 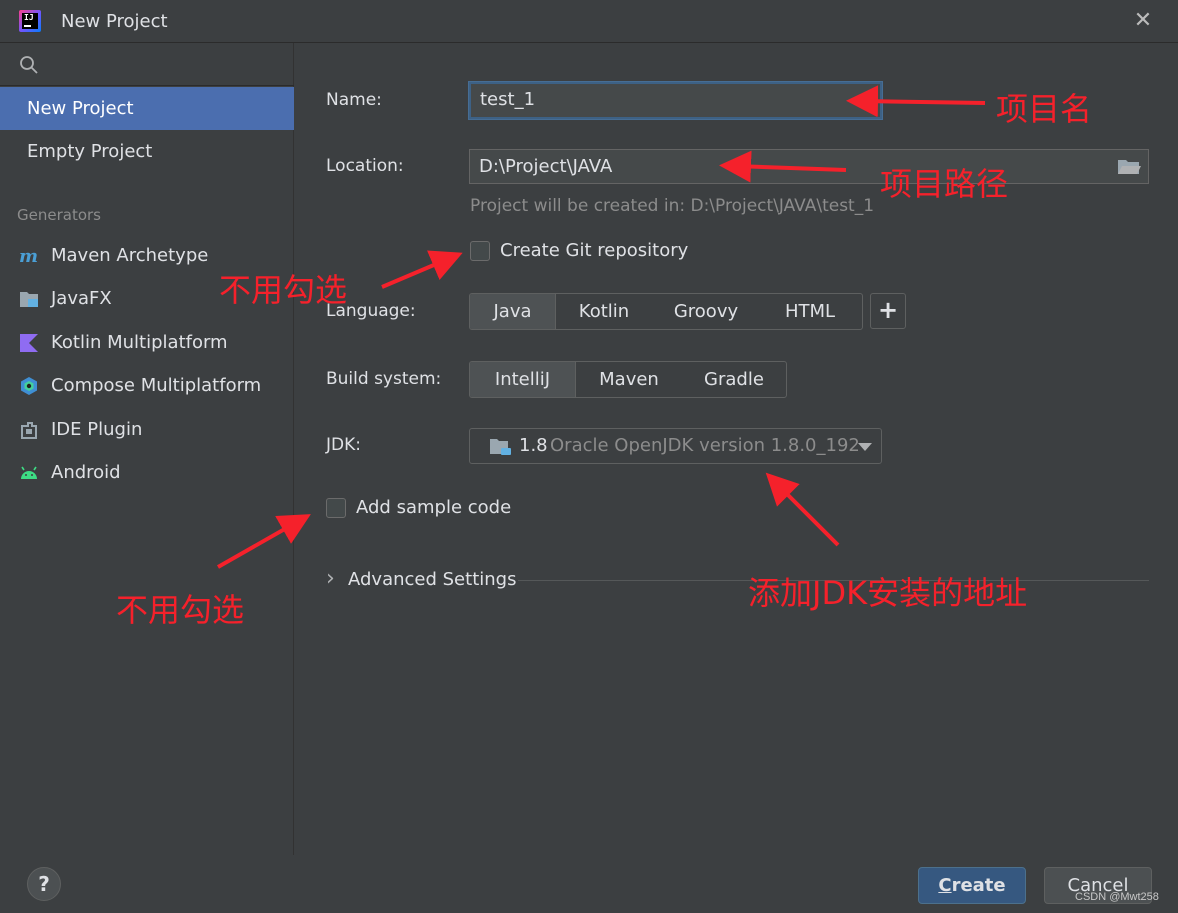 I want to click on generators-heading: Generators, so click(x=59, y=215).